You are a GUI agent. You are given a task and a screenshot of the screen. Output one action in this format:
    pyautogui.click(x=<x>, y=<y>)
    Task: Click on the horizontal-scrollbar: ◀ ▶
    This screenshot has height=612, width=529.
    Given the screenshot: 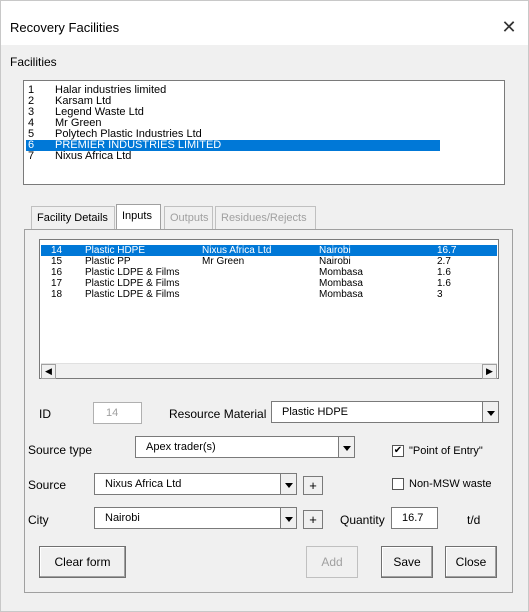 What is the action you would take?
    pyautogui.click(x=269, y=371)
    